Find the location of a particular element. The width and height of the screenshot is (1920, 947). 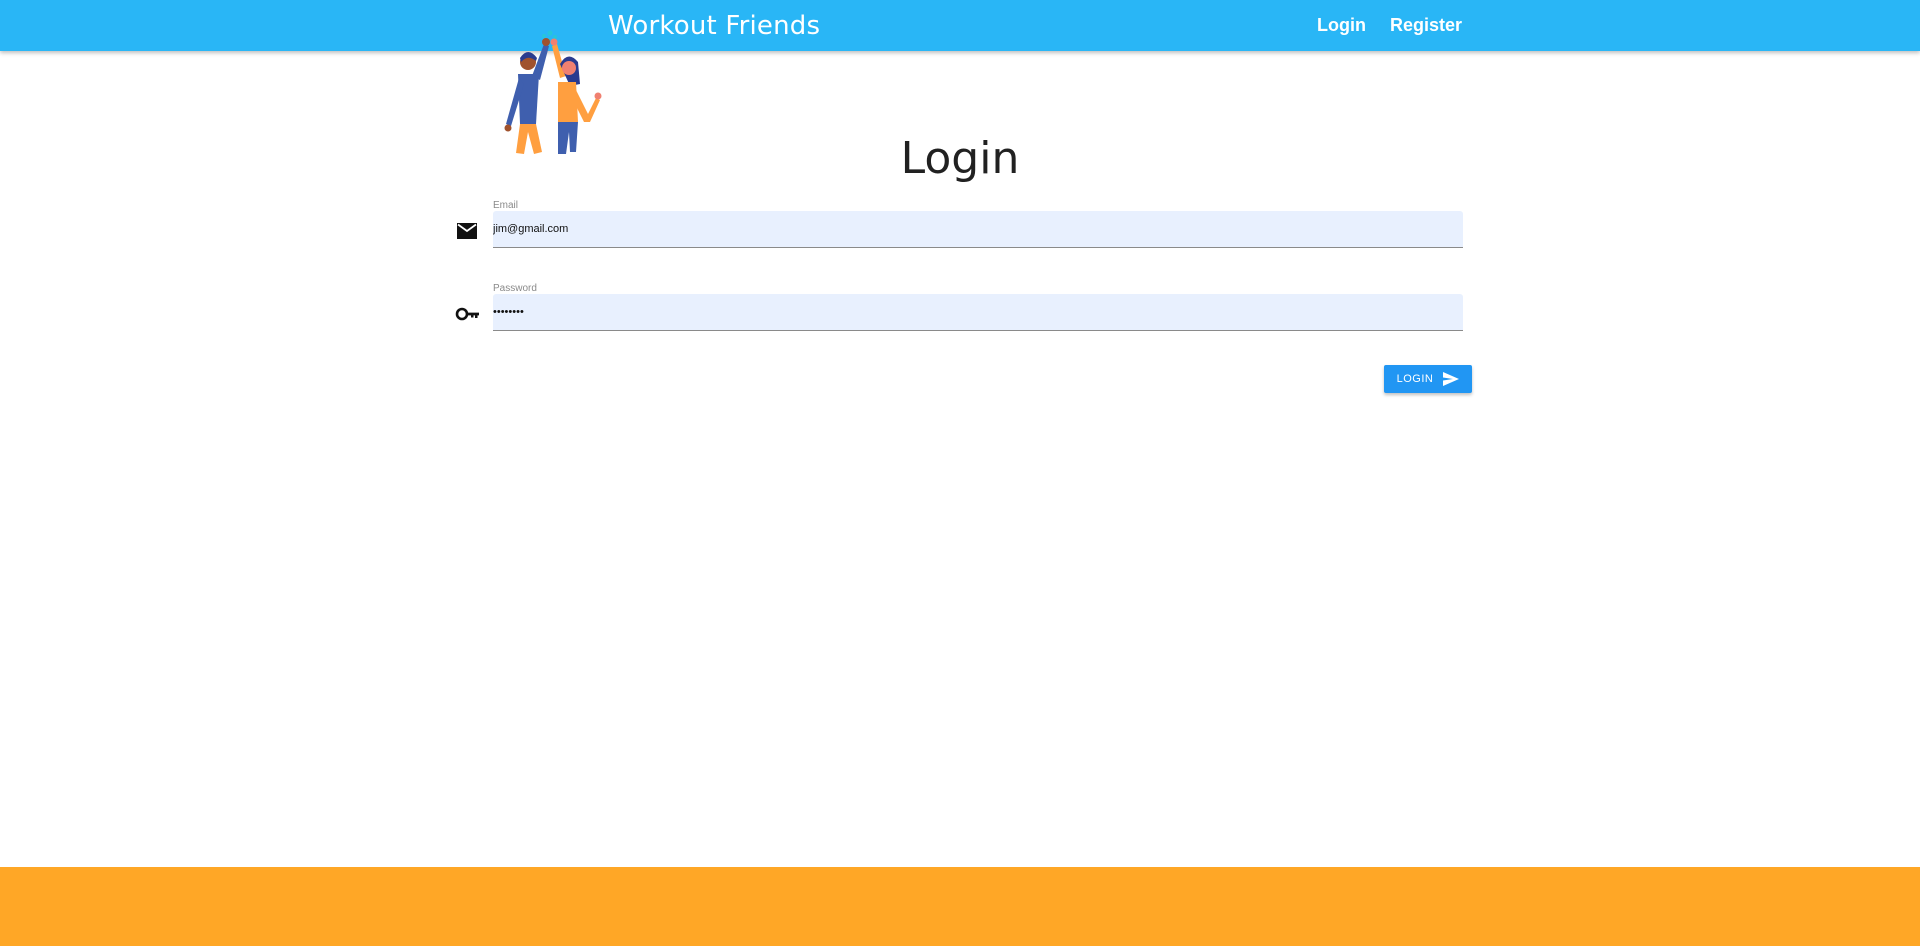

email-label: Email is located at coordinates (506, 205).